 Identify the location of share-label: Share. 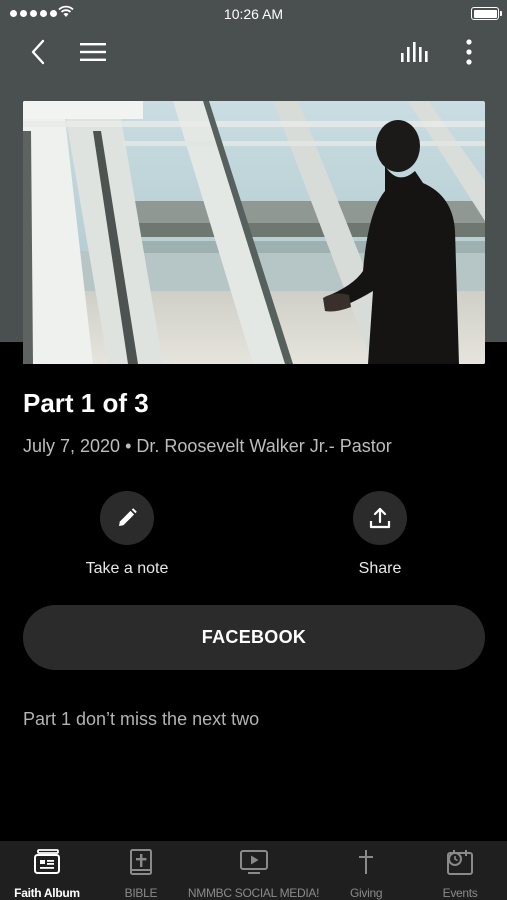
(380, 568).